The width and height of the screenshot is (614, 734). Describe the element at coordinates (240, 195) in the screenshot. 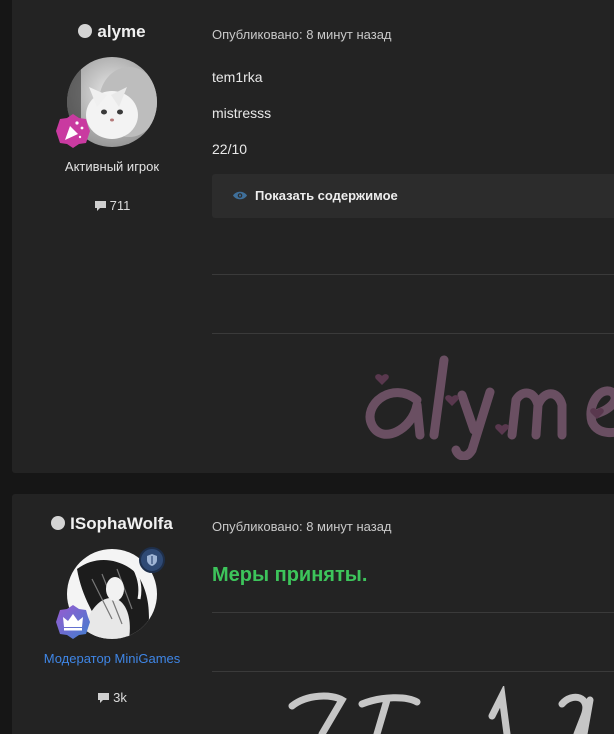

I see `eye-icon` at that location.